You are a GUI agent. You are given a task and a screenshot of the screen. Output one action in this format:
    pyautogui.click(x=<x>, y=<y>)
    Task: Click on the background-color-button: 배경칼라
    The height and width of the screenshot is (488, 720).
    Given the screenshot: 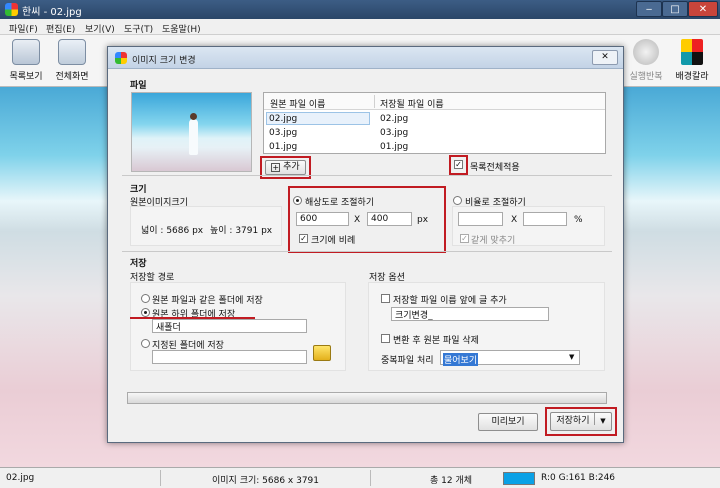 What is the action you would take?
    pyautogui.click(x=692, y=62)
    